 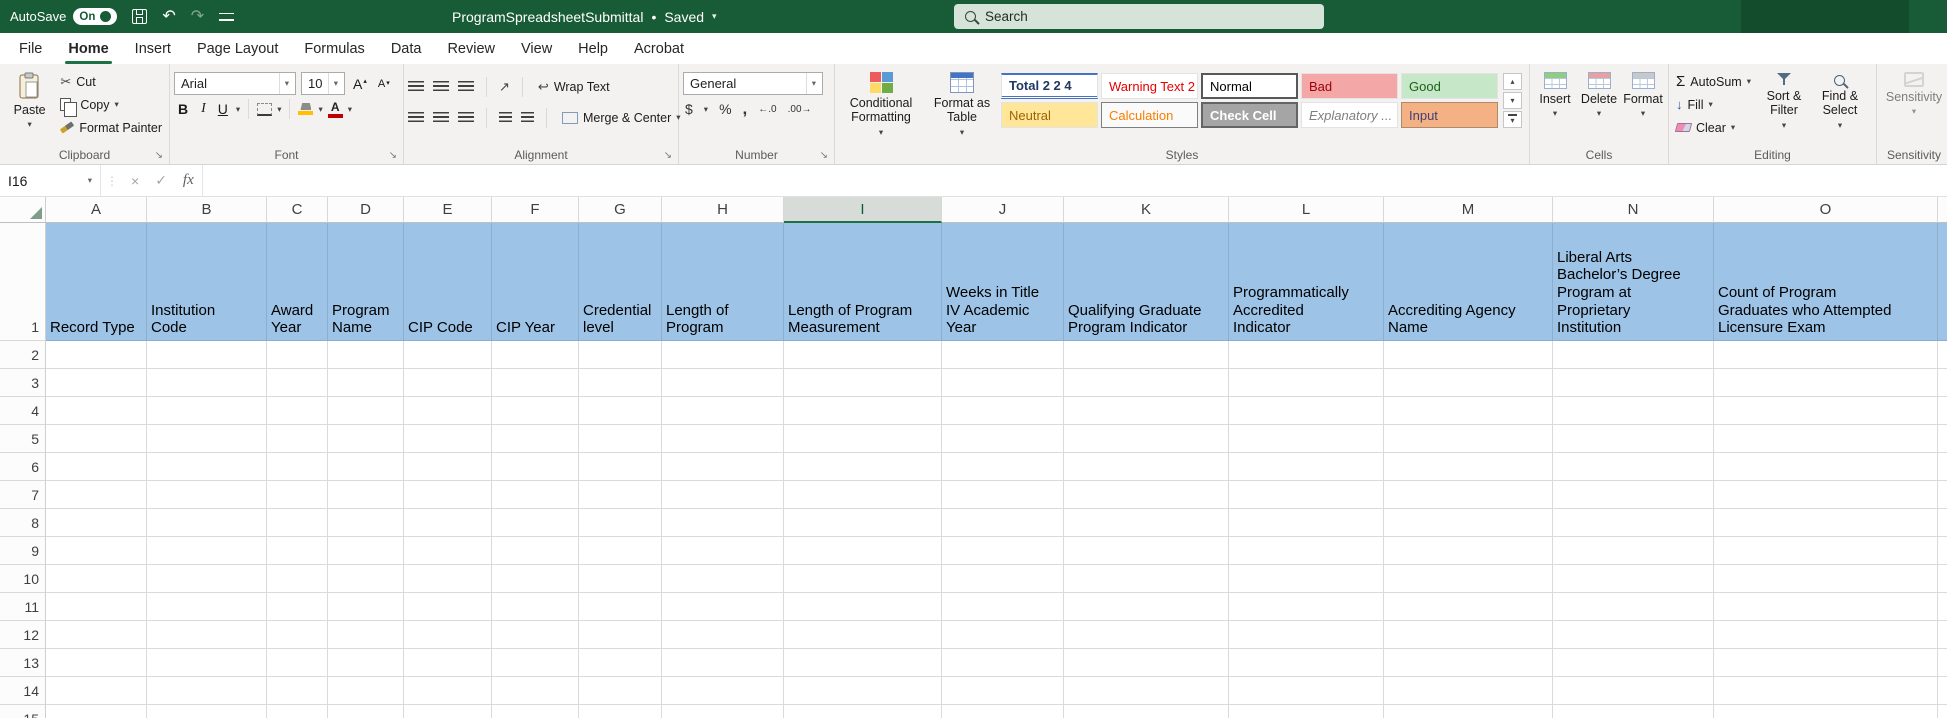 What do you see at coordinates (535, 711) in the screenshot?
I see `cell-F15` at bounding box center [535, 711].